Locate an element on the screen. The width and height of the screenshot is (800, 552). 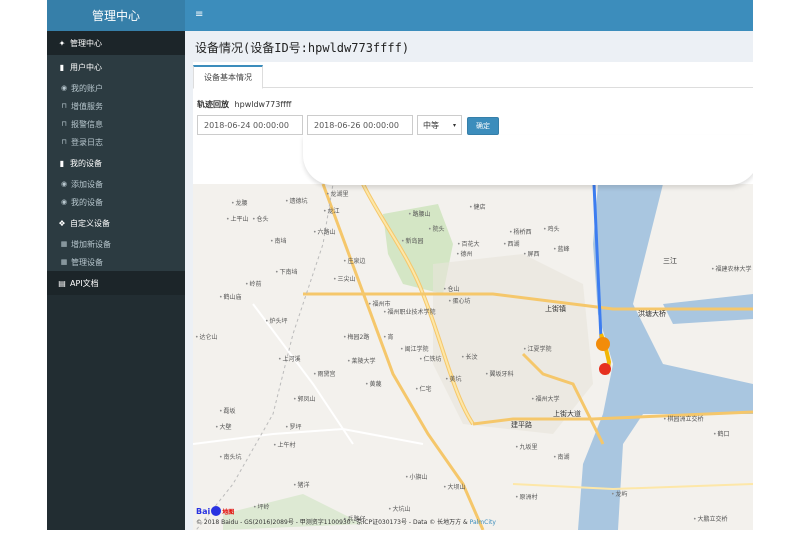
map-label: 黄蔑 is located at coordinates (373, 383).